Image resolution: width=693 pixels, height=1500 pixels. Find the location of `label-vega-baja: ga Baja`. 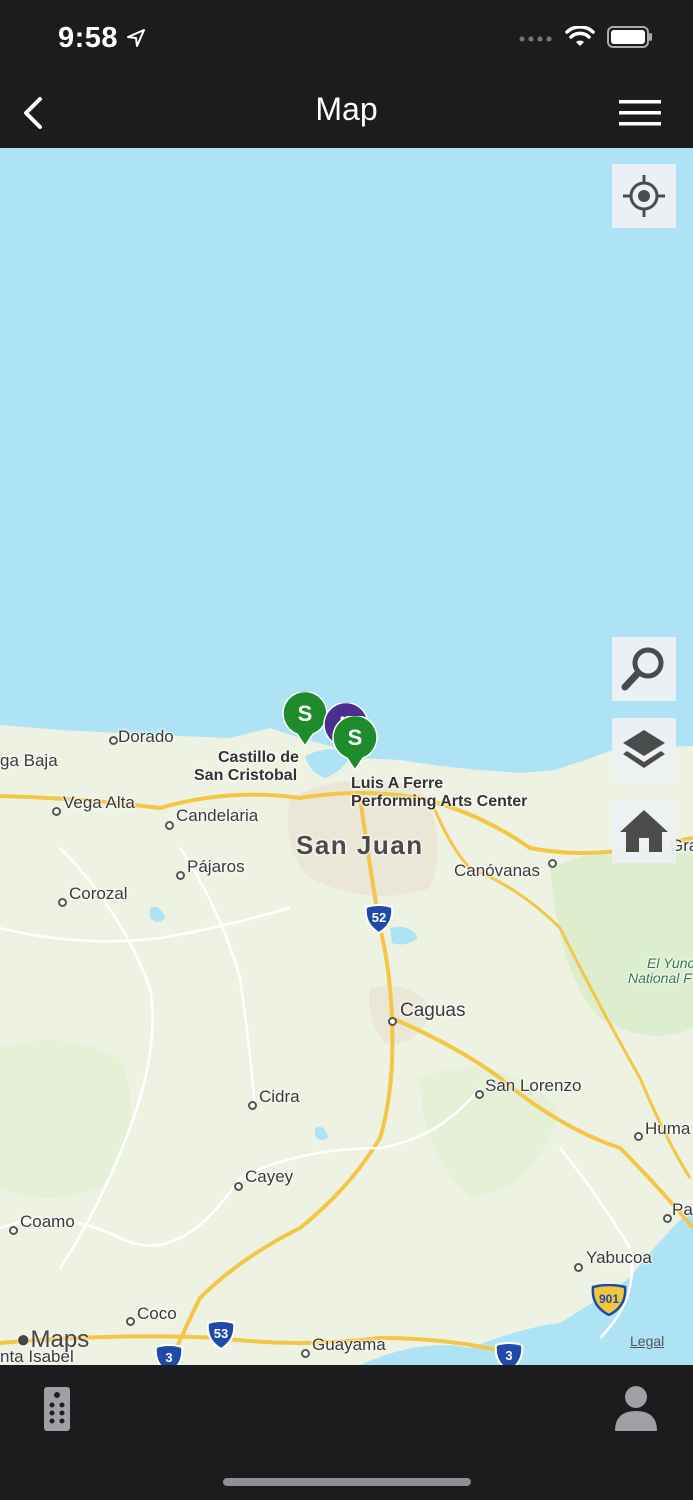

label-vega-baja: ga Baja is located at coordinates (29, 760).